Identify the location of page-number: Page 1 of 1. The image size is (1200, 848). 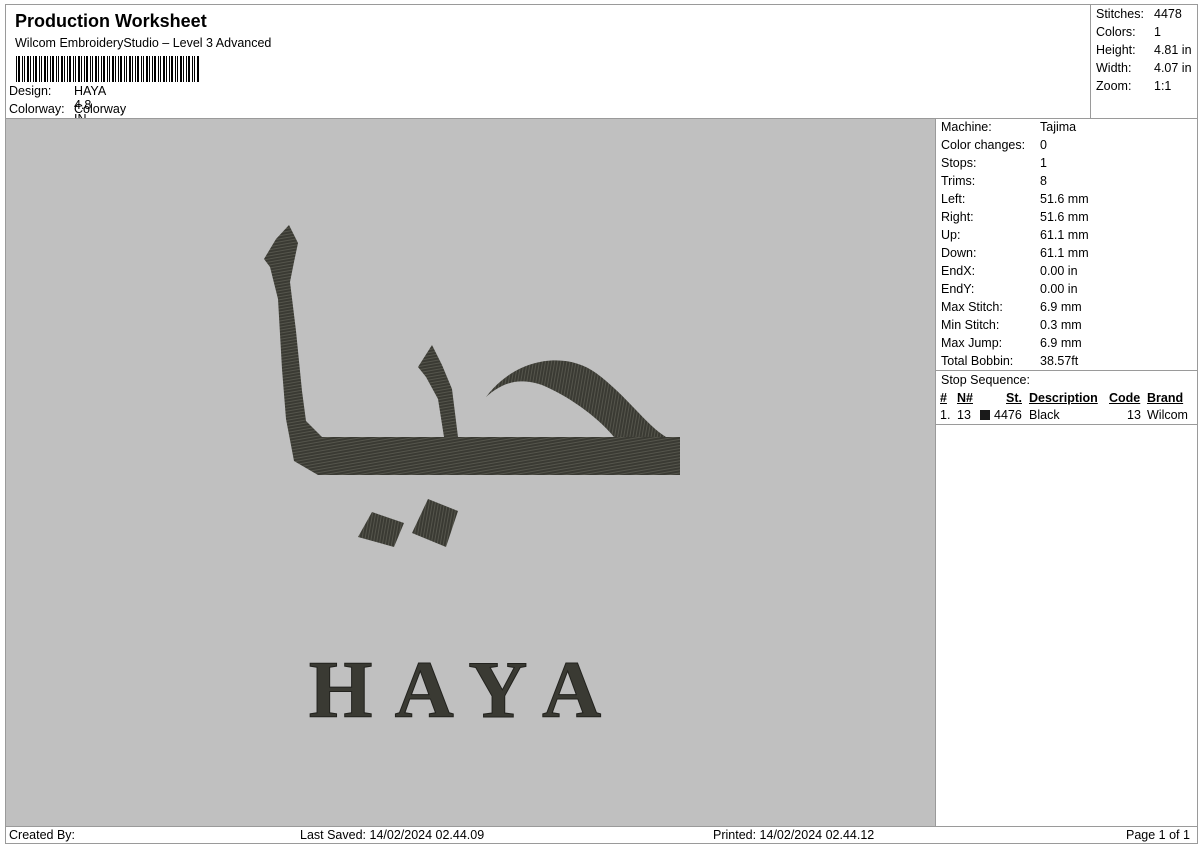
(1158, 835).